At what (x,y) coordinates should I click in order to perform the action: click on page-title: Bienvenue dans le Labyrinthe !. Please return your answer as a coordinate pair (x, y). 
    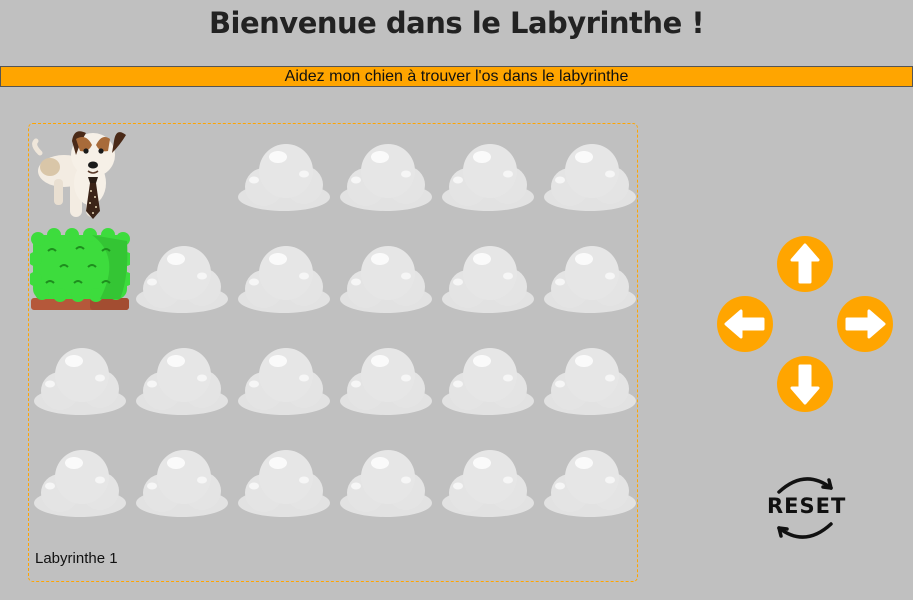
    Looking at the image, I should click on (456, 23).